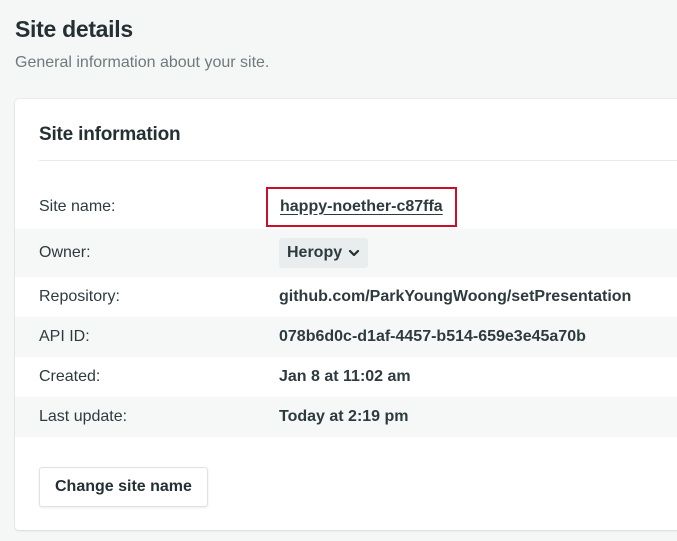  What do you see at coordinates (83, 416) in the screenshot?
I see `last-update-label: Last update:` at bounding box center [83, 416].